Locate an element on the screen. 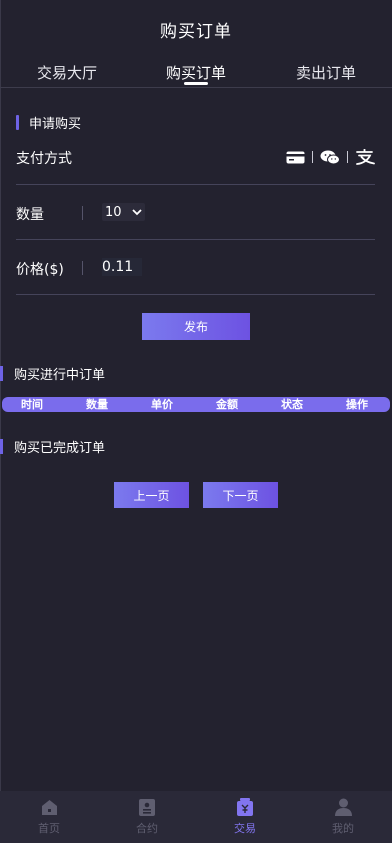 The height and width of the screenshot is (843, 392). apply-buy-section-title: 申请购买 is located at coordinates (49, 123).